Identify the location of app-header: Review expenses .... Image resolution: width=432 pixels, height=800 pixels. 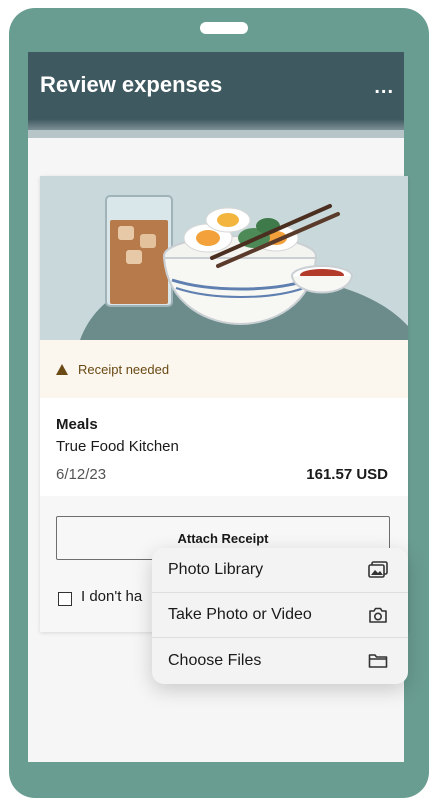
(216, 95).